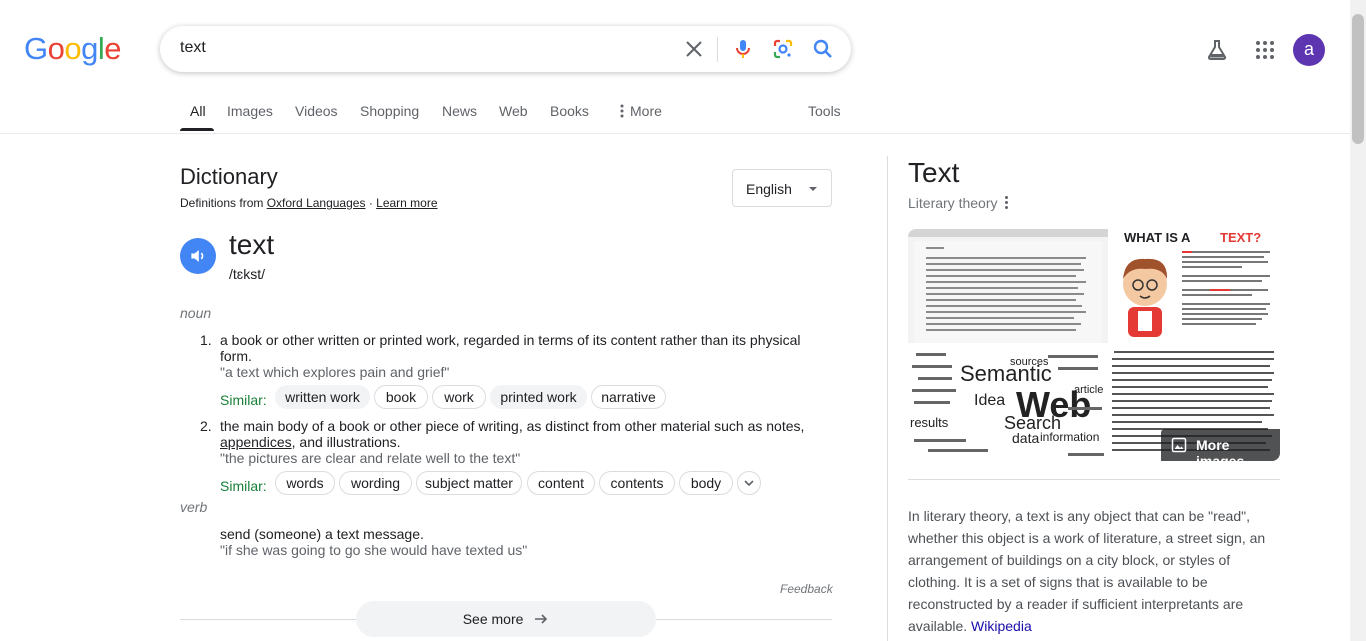 This screenshot has height=641, width=1366. I want to click on tab-all: All, so click(198, 111).